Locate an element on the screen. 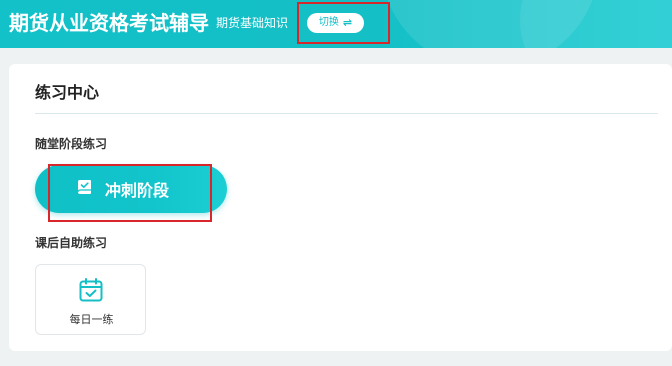 The width and height of the screenshot is (672, 366). app-title: 期货从业资格考试辅导 is located at coordinates (109, 23).